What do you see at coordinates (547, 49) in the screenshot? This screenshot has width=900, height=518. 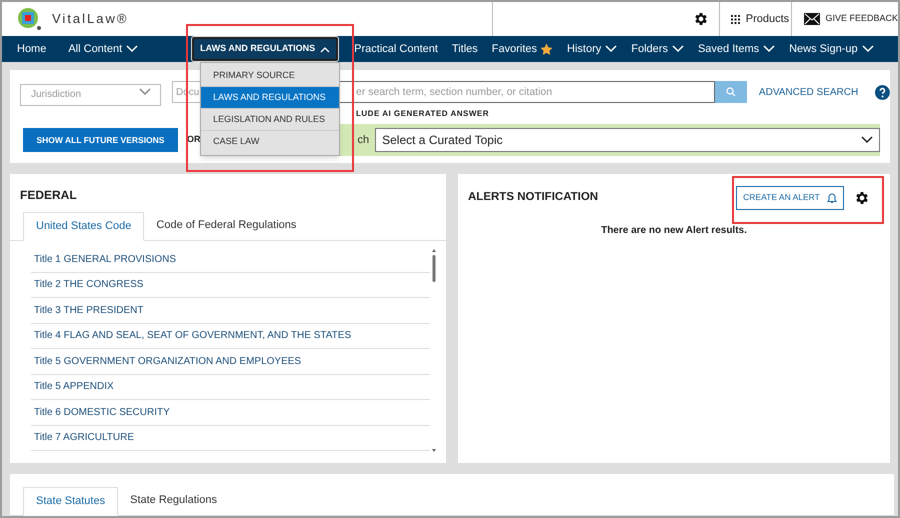 I see `star-icon` at bounding box center [547, 49].